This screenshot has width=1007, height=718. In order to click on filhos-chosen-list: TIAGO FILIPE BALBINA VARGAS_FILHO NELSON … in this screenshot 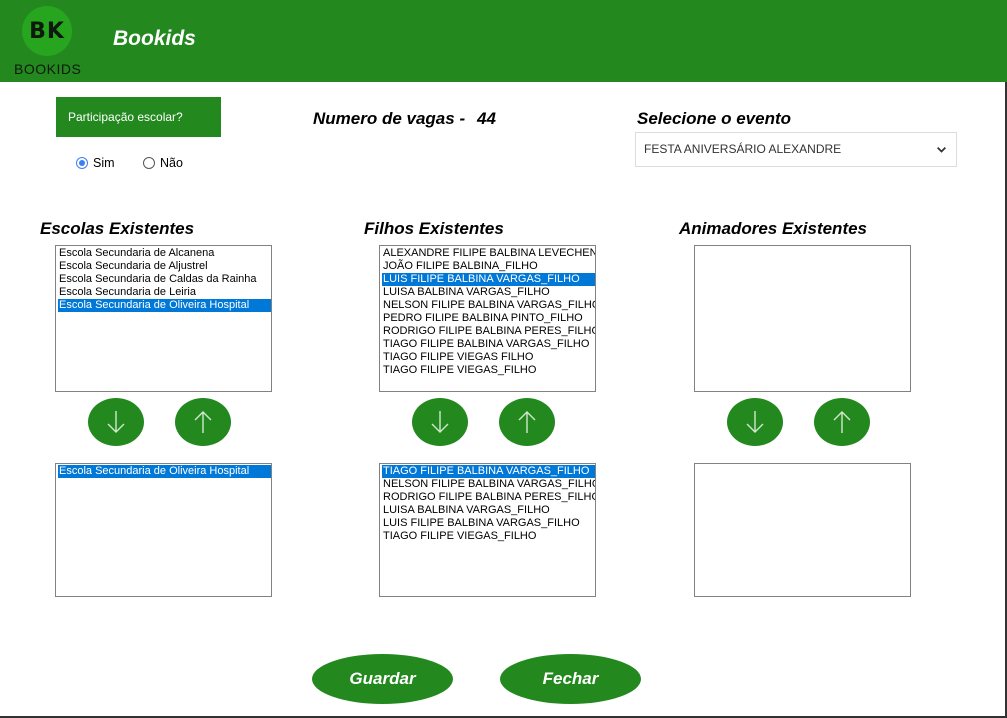, I will do `click(487, 530)`.